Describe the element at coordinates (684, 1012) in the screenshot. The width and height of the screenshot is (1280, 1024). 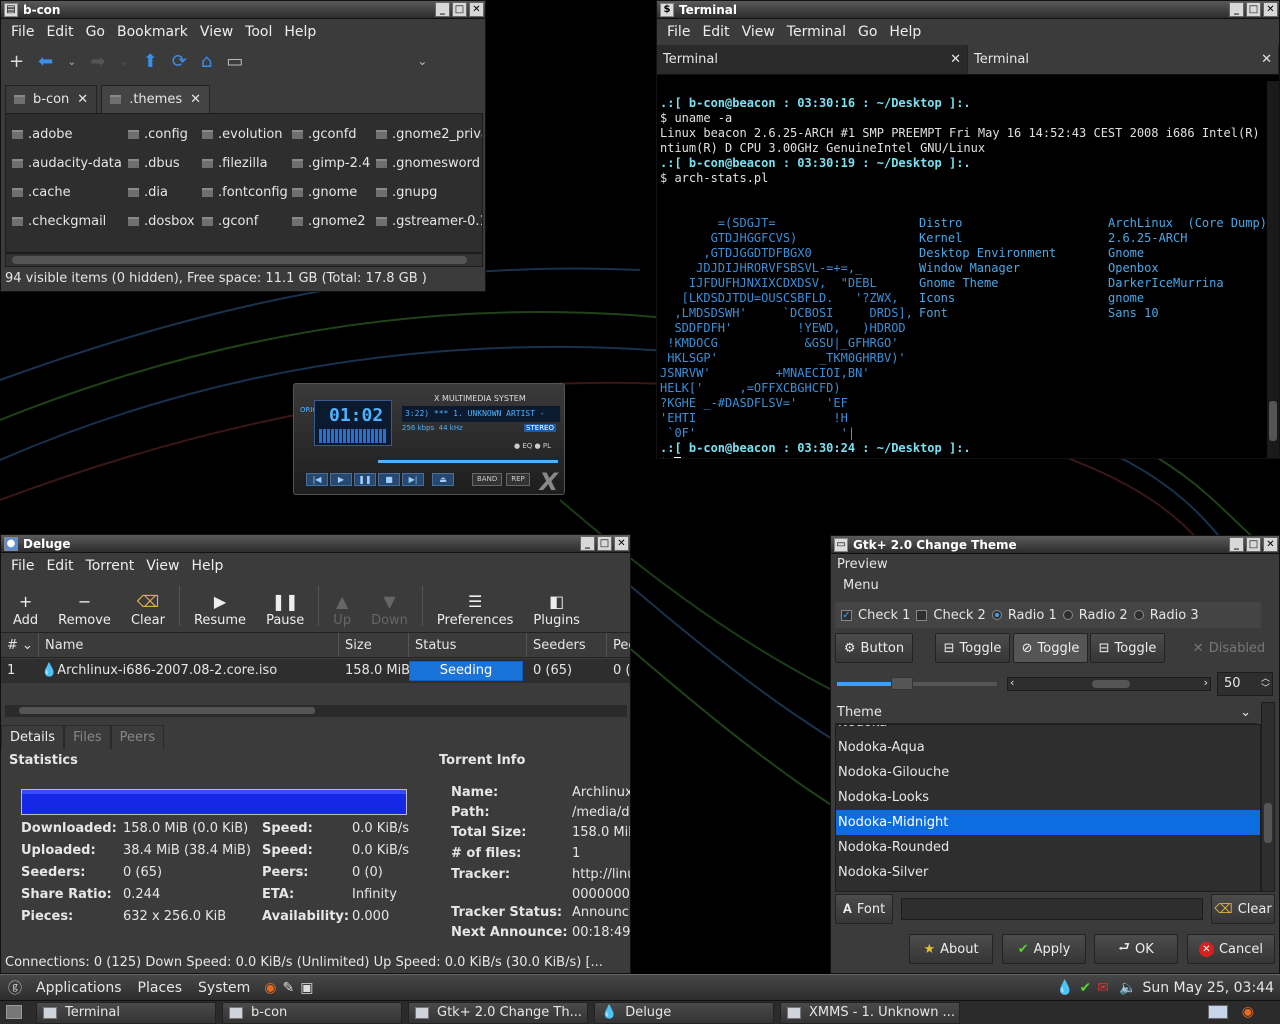
I see `task-deluge: 💧 Deluge` at that location.